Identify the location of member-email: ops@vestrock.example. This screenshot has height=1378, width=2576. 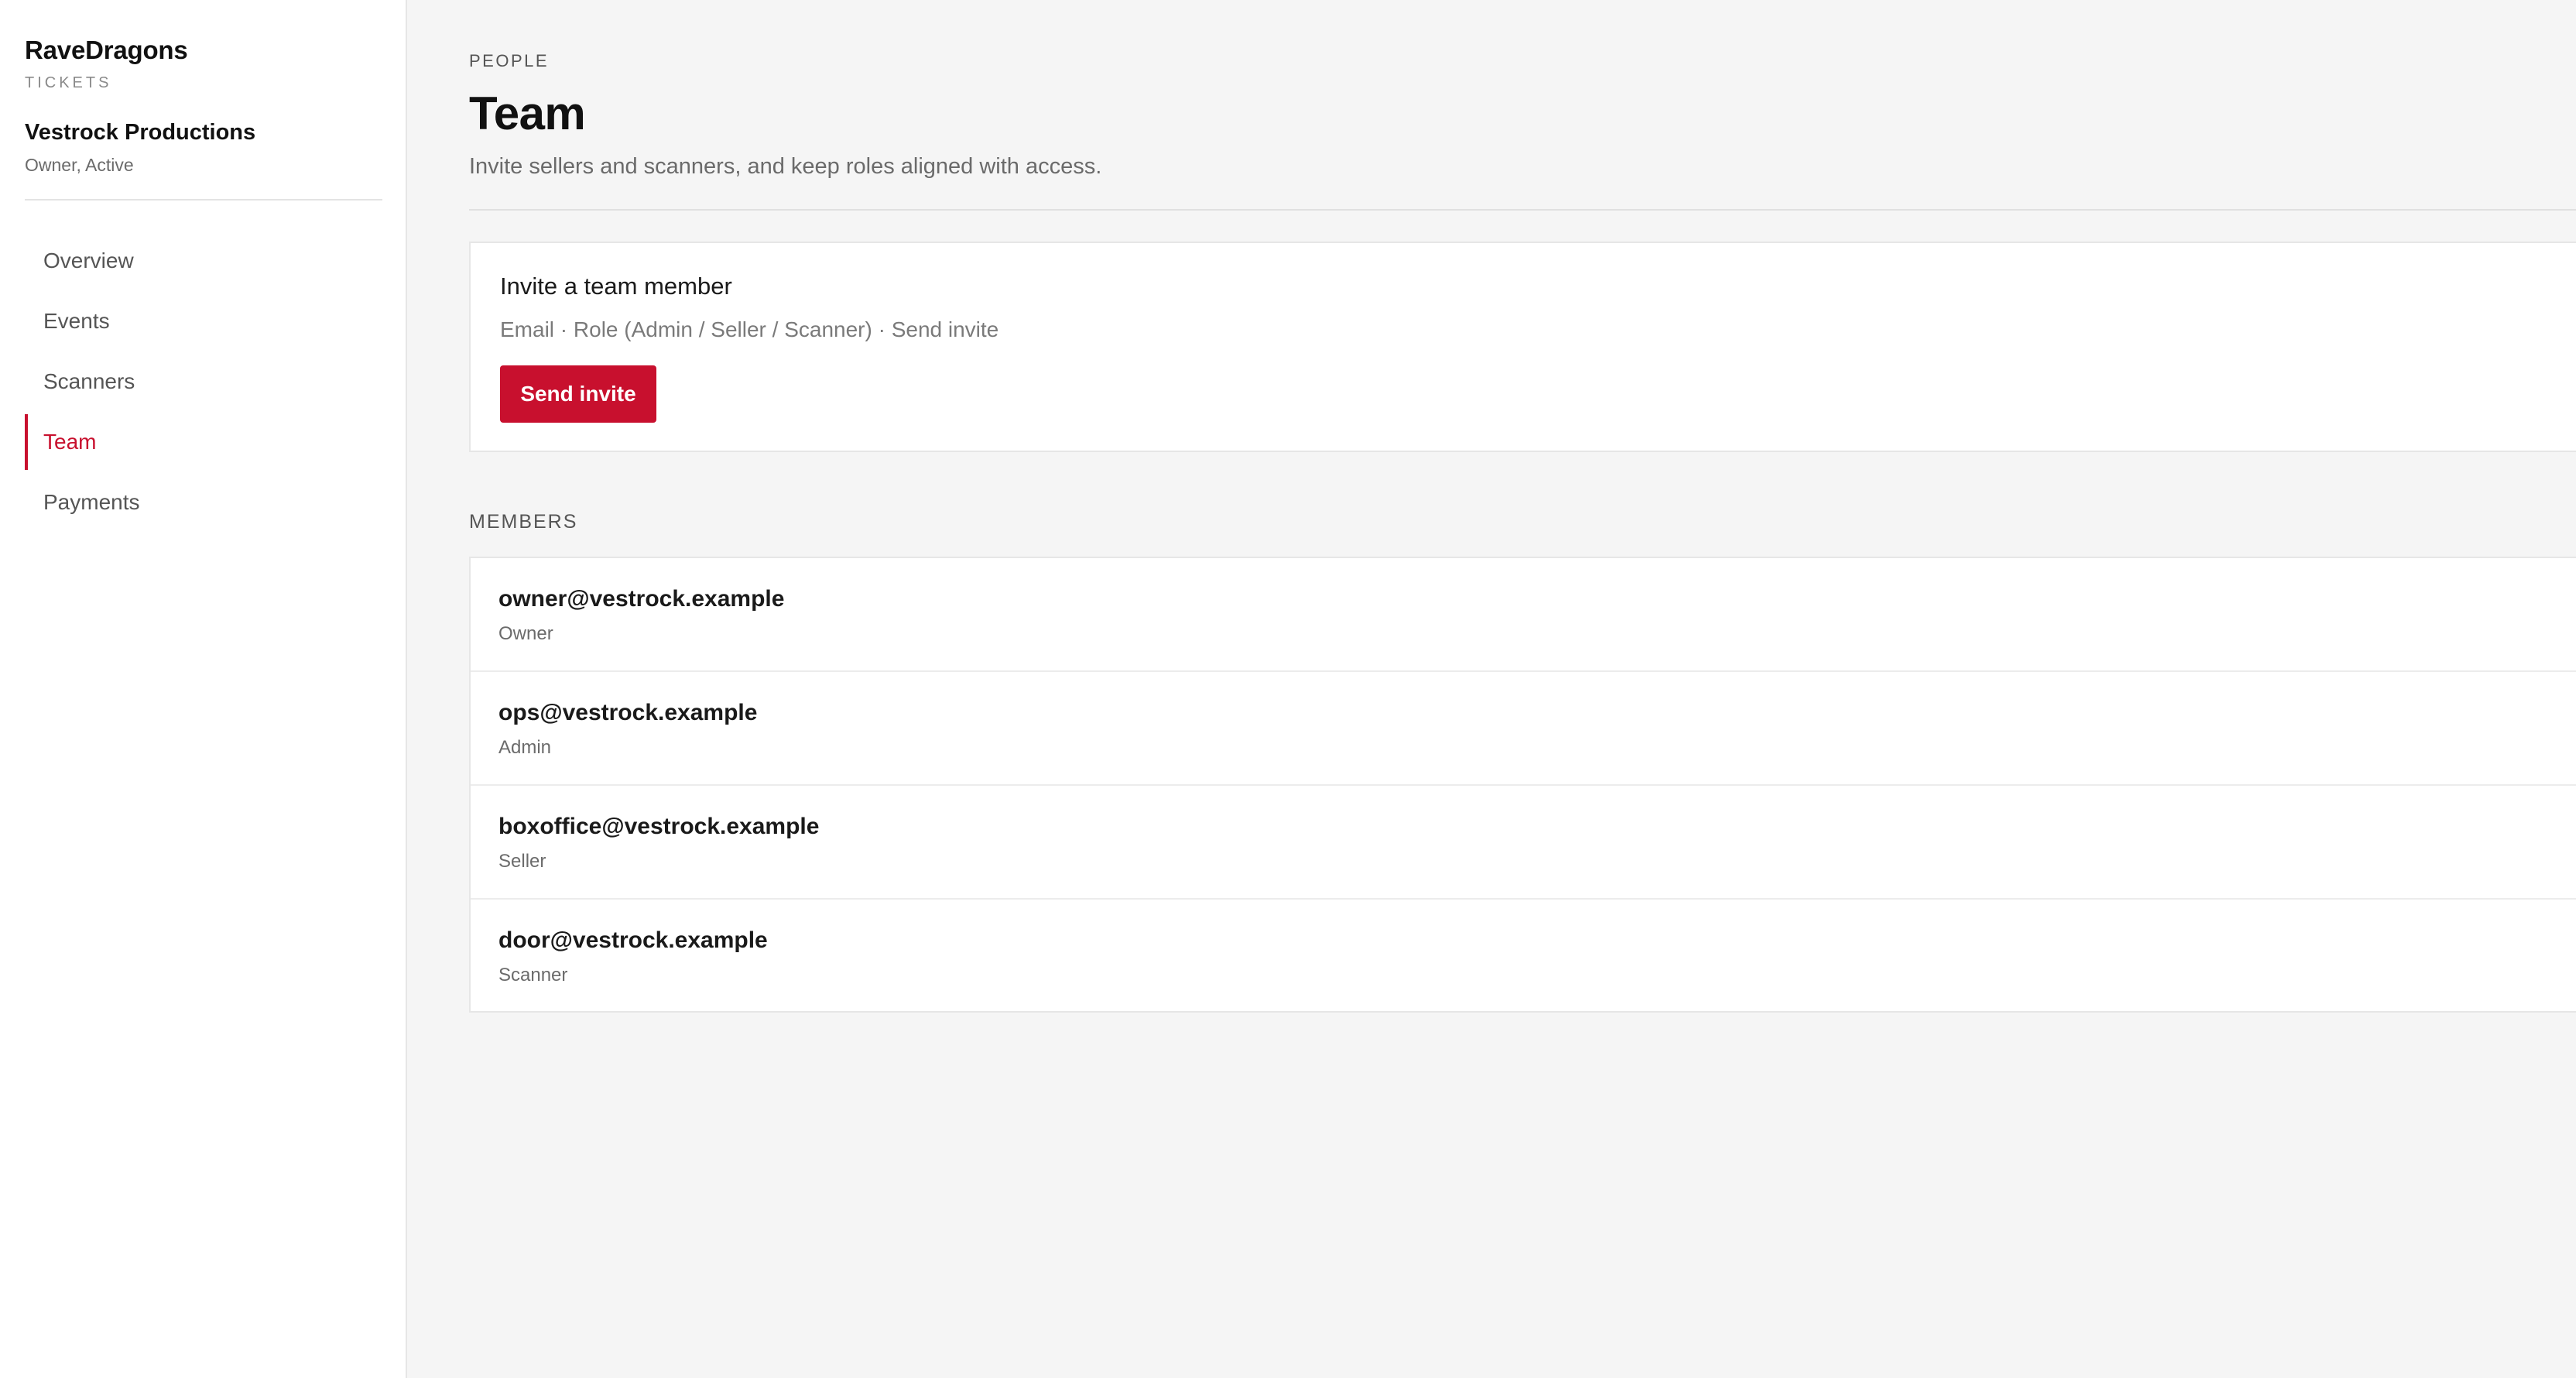
(628, 712).